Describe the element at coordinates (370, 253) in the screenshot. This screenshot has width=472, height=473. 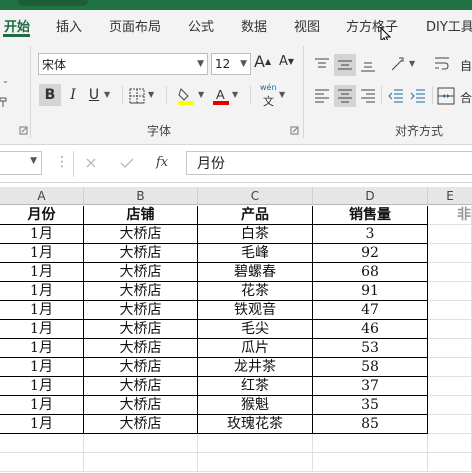
I see `cell-sales: 92` at that location.